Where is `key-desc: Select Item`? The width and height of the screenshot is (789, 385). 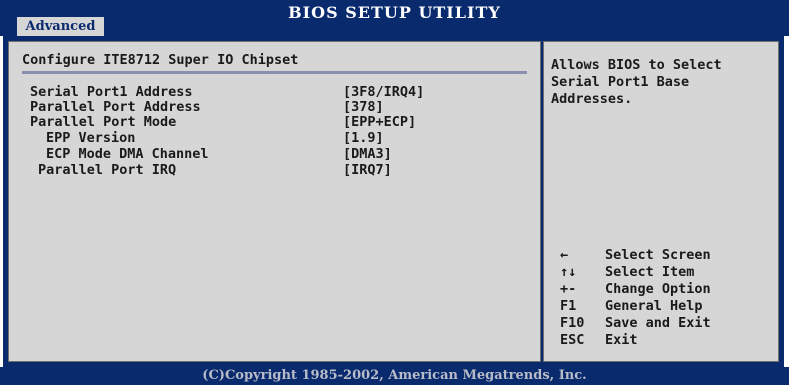 key-desc: Select Item is located at coordinates (650, 272).